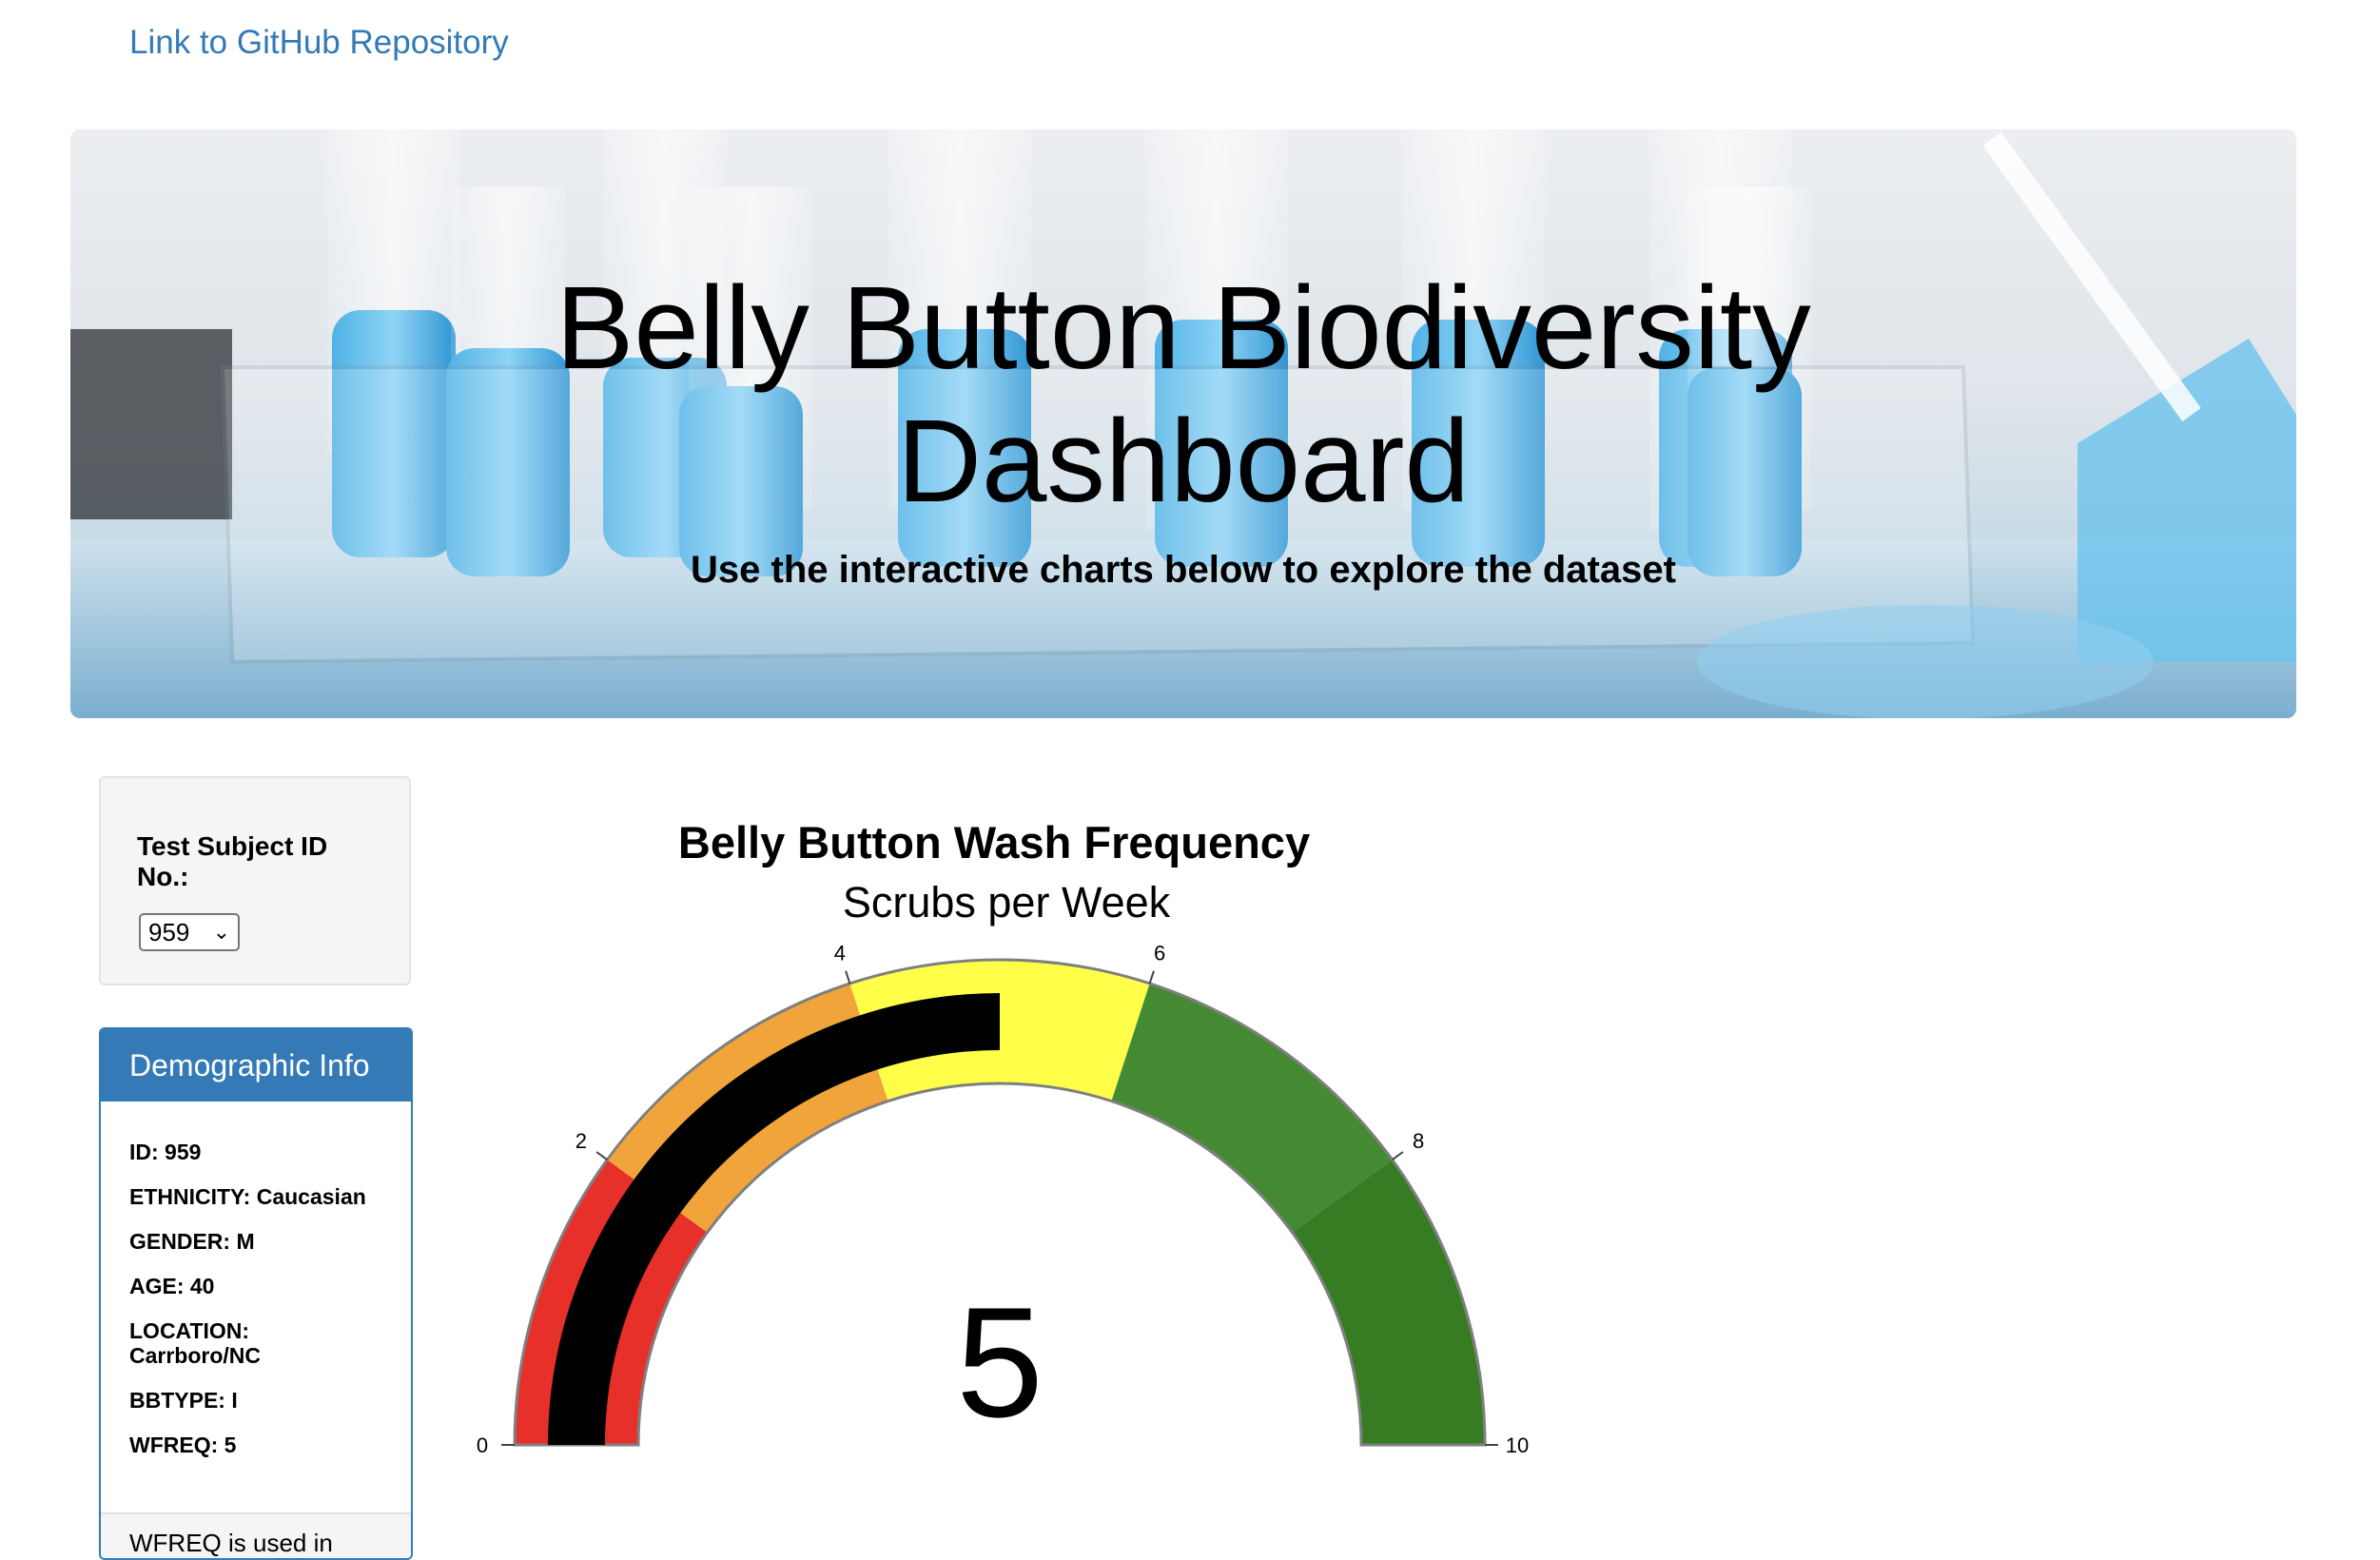 This screenshot has width=2380, height=1560. What do you see at coordinates (581, 1141) in the screenshot?
I see `gauge-tick-label: 2` at bounding box center [581, 1141].